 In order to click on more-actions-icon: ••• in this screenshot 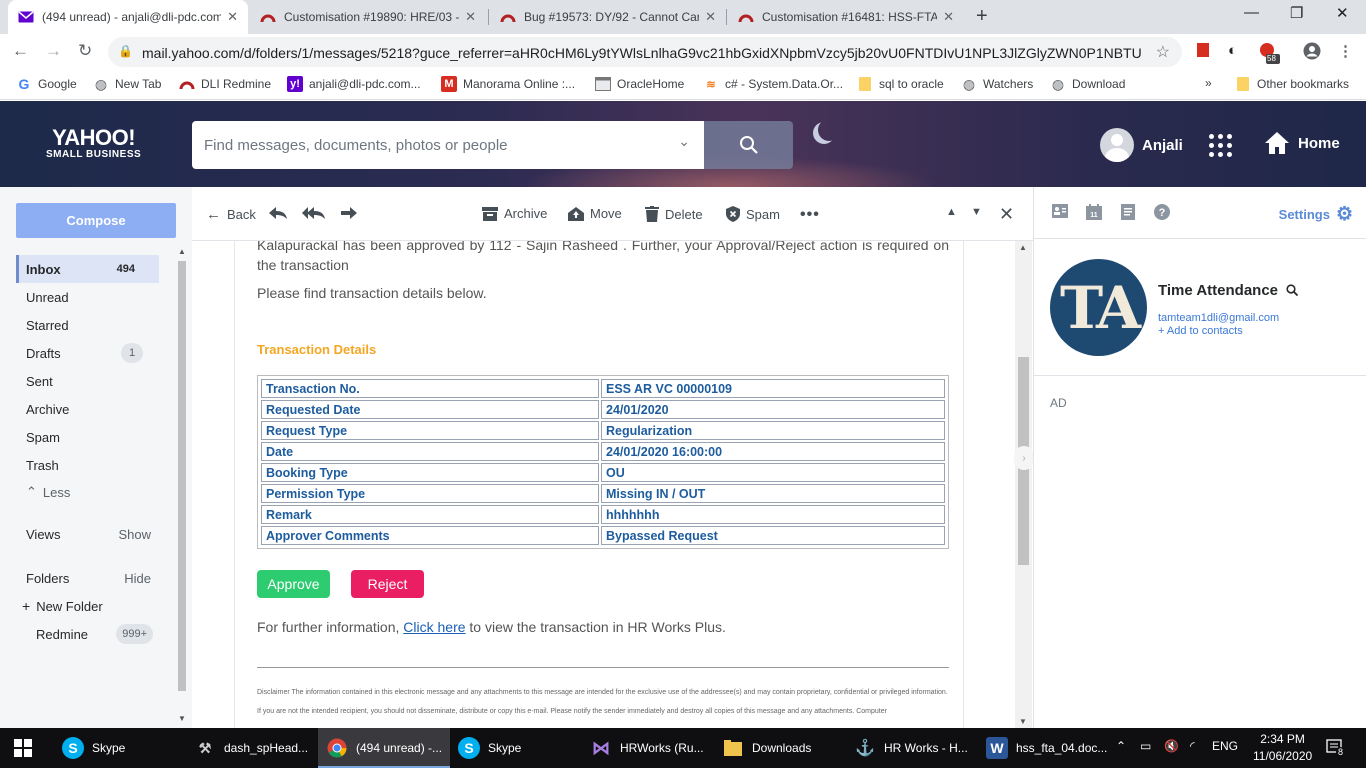, I will do `click(810, 215)`.